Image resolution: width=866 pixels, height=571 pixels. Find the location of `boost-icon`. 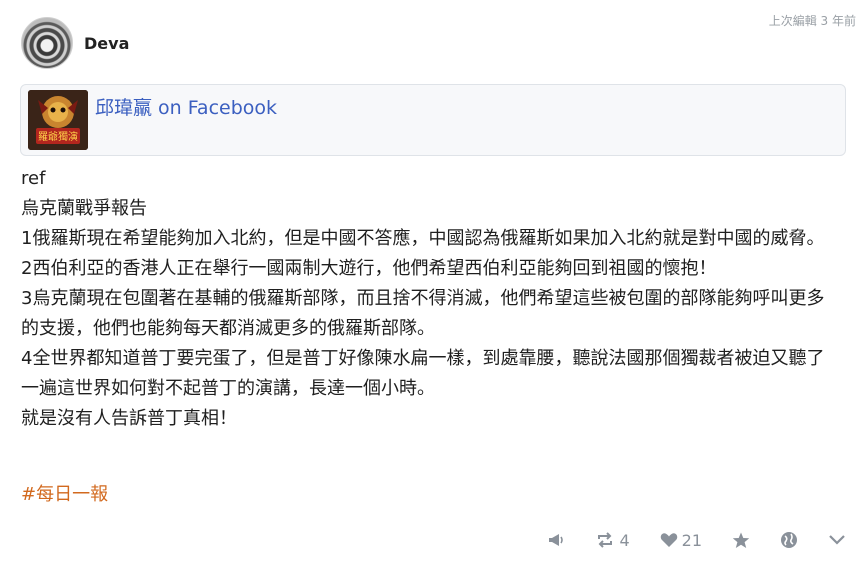

boost-icon is located at coordinates (605, 540).